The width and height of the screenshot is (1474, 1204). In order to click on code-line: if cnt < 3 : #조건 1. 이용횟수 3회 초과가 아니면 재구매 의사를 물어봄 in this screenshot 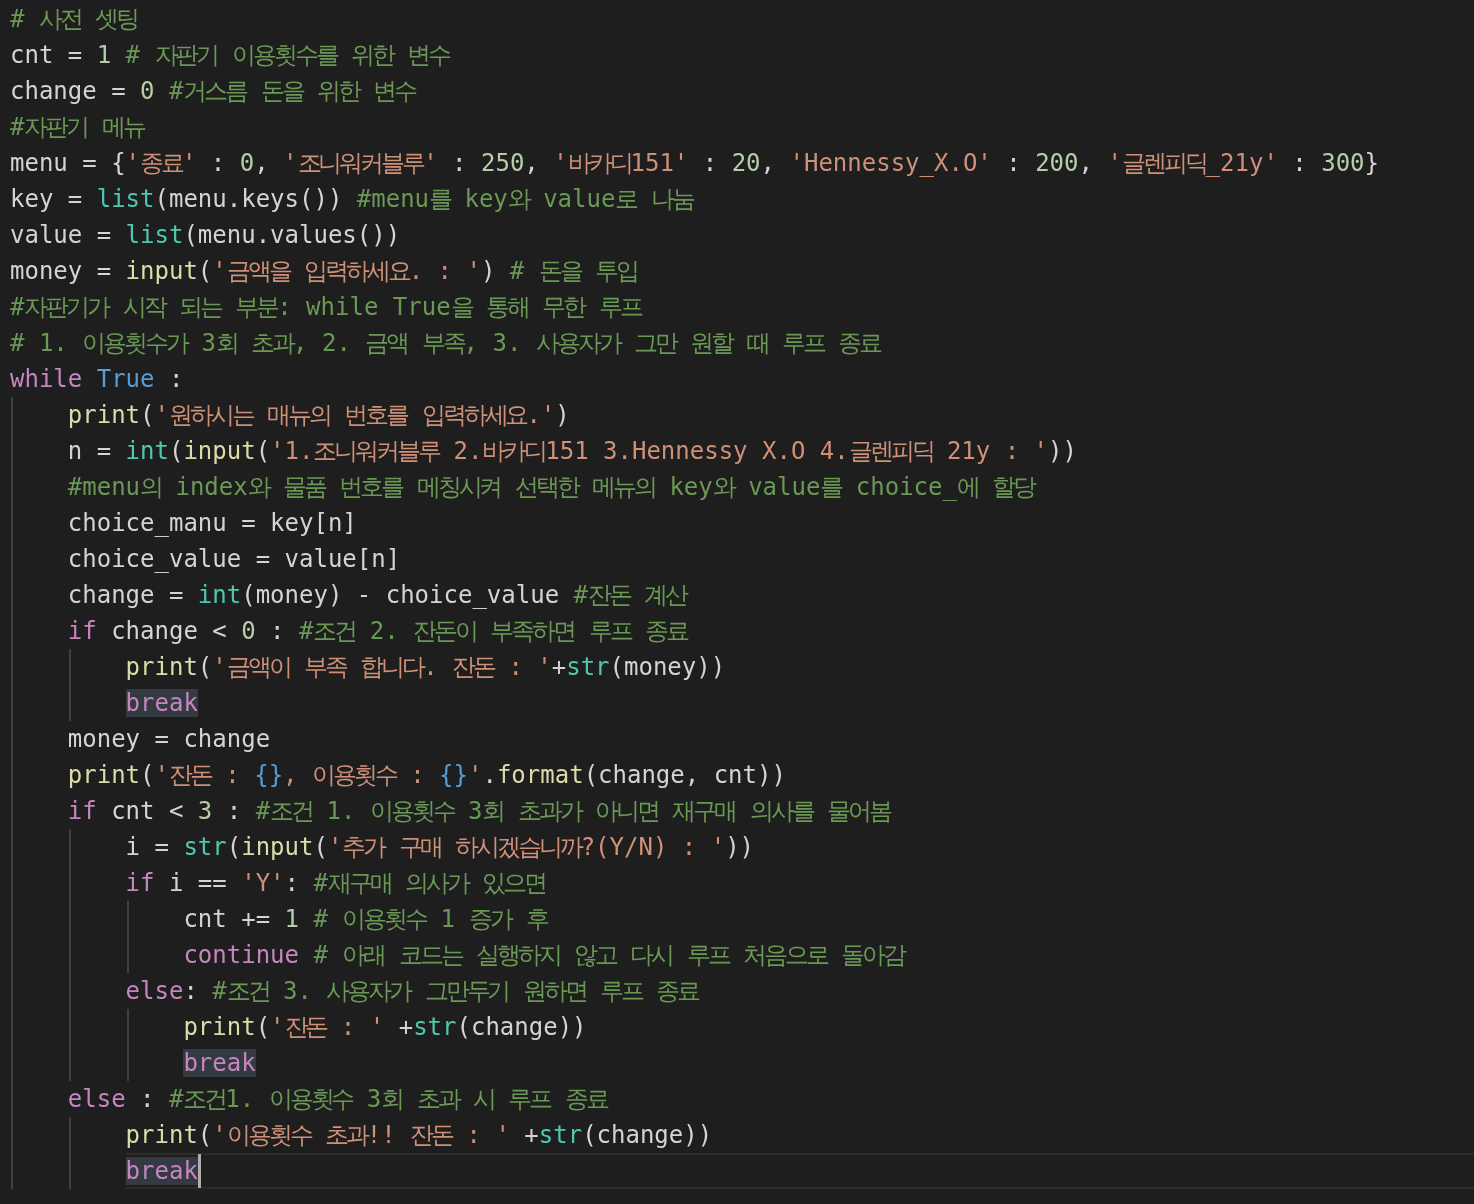, I will do `click(478, 811)`.